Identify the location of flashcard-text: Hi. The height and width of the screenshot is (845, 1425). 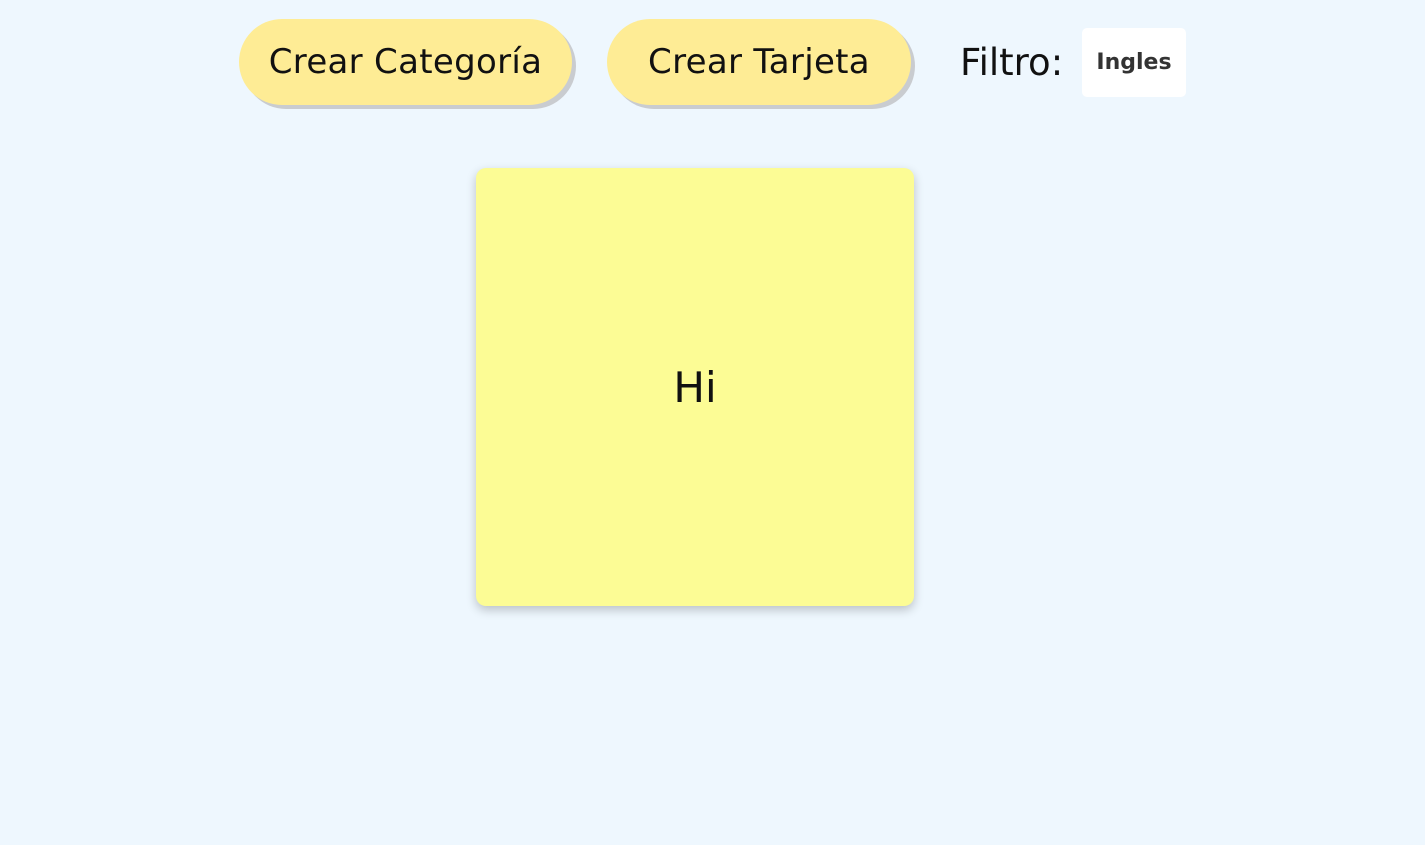
(695, 387).